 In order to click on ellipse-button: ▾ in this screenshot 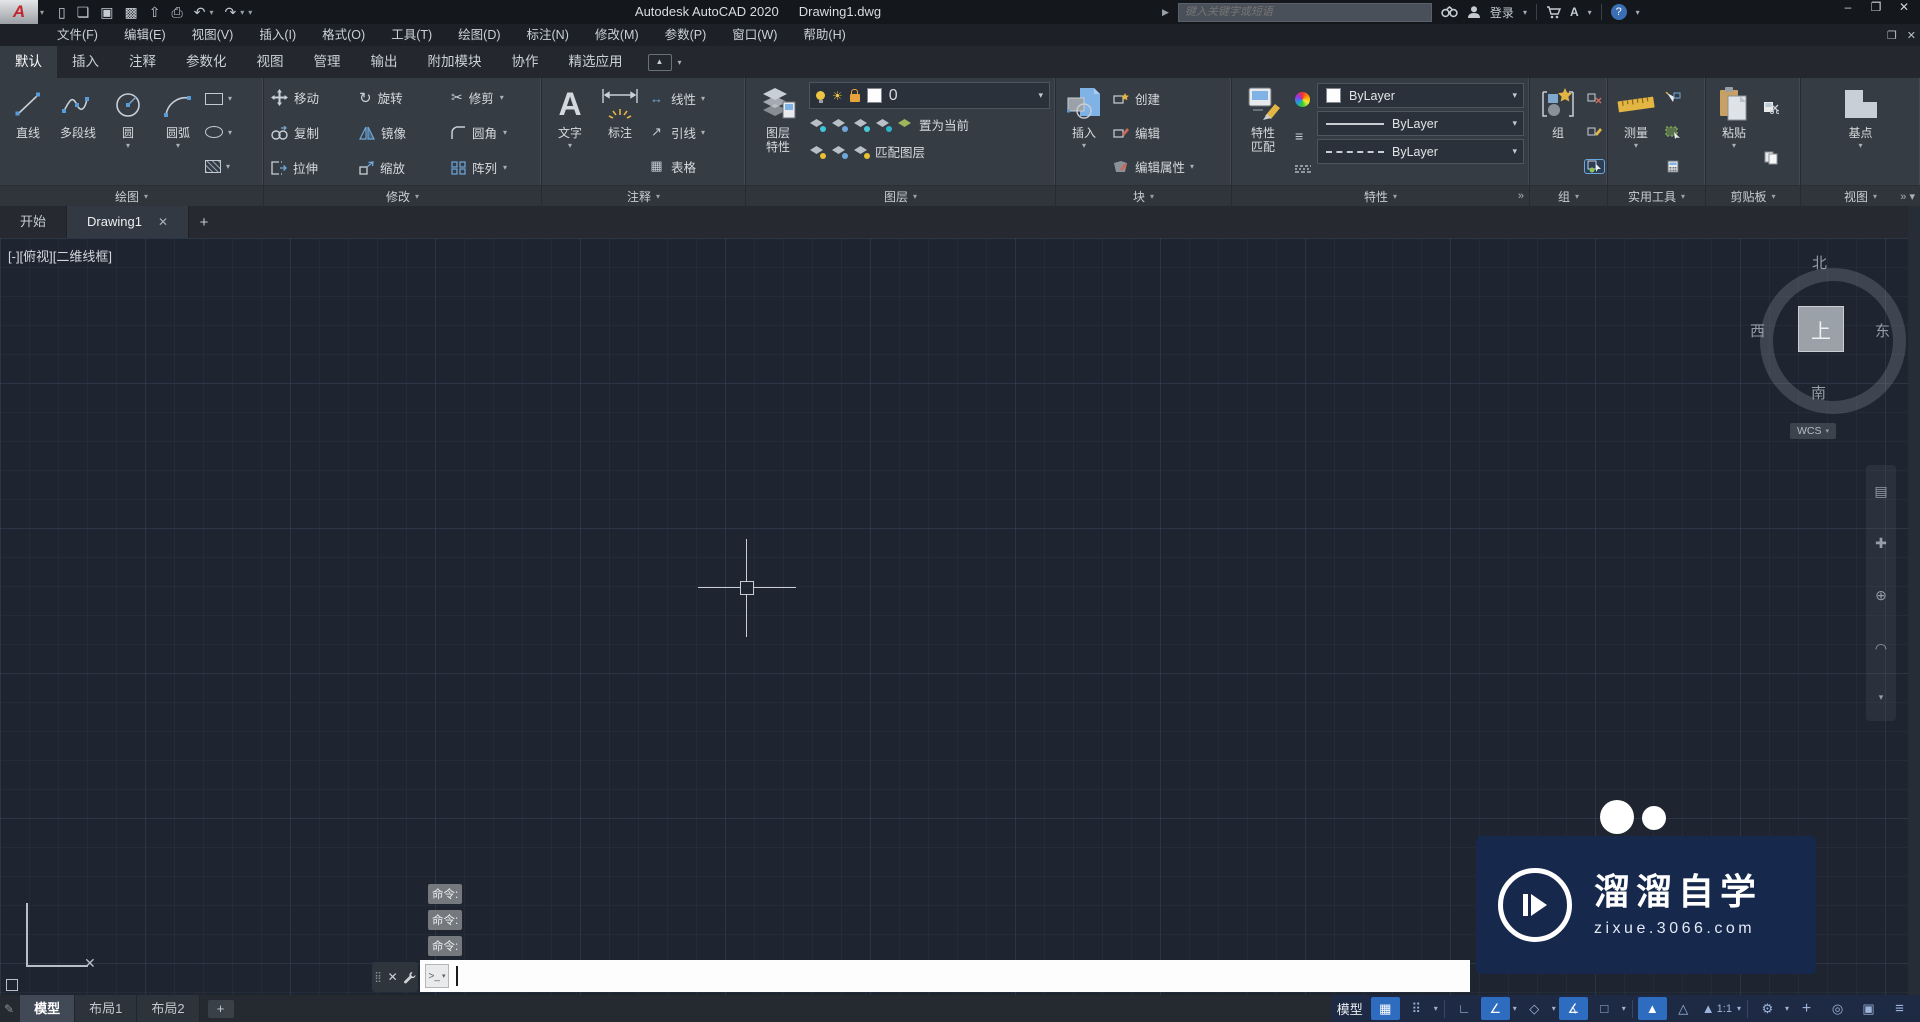, I will do `click(218, 132)`.